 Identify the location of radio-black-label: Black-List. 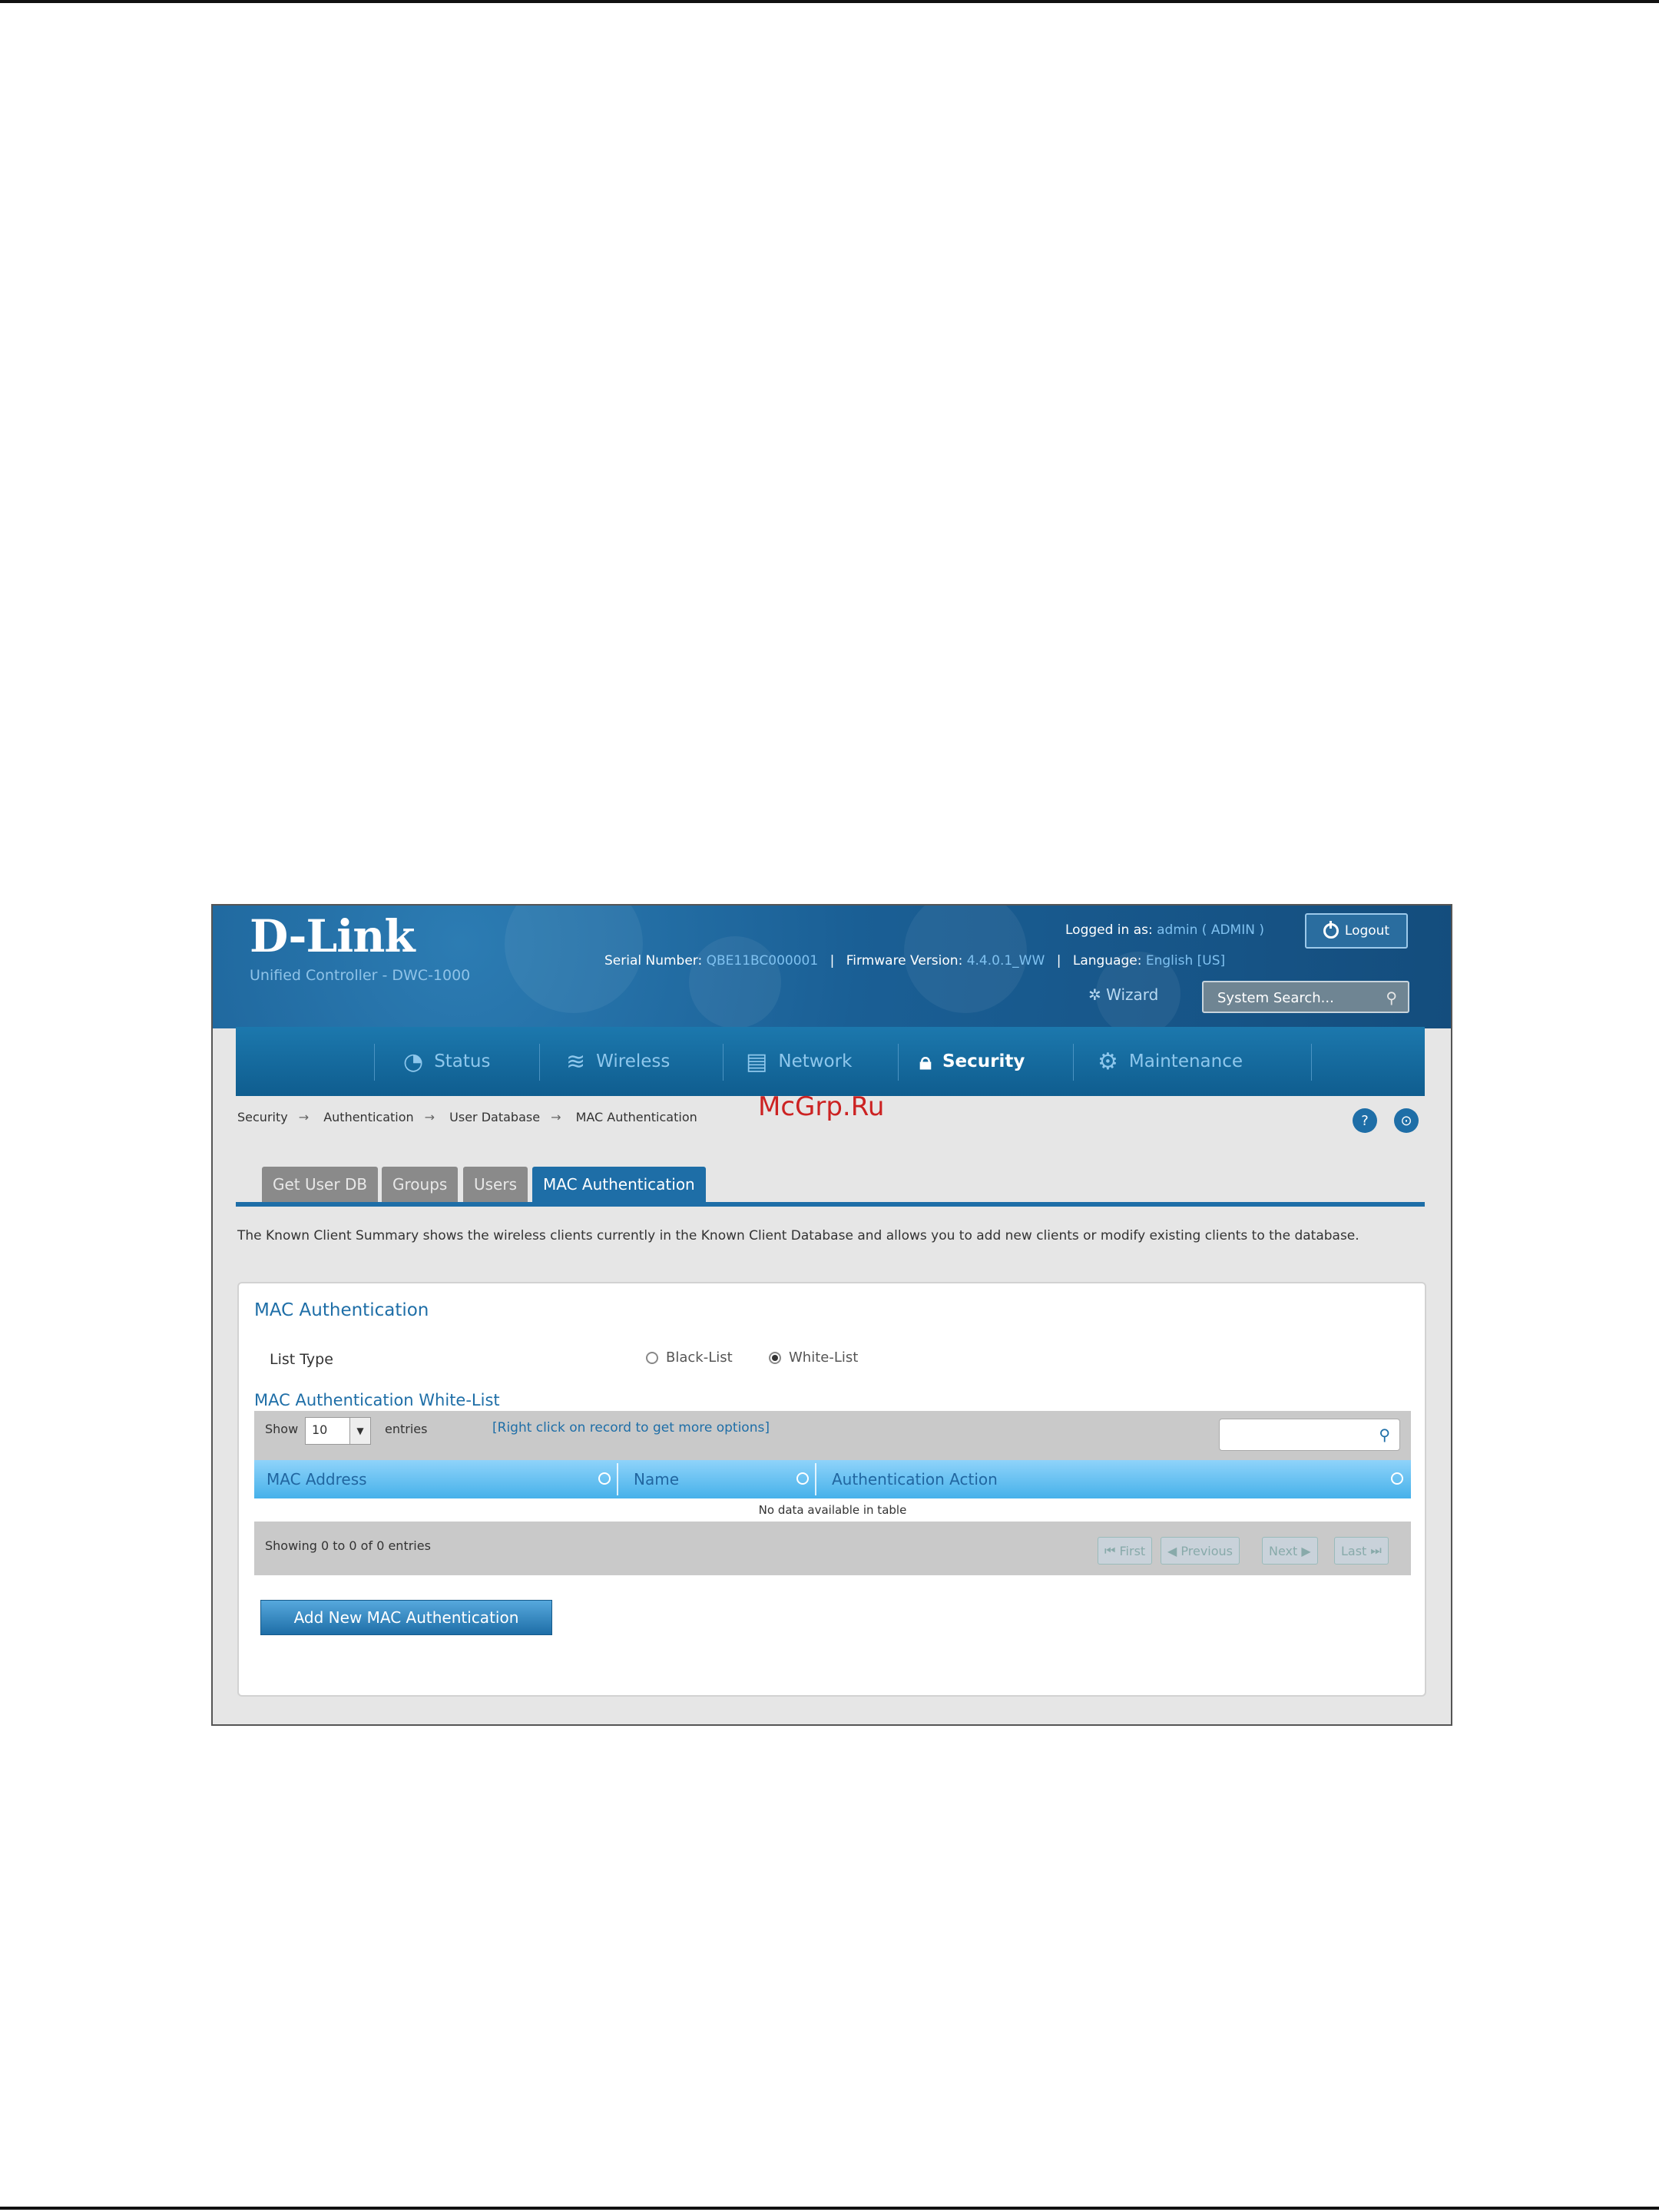
(699, 1358).